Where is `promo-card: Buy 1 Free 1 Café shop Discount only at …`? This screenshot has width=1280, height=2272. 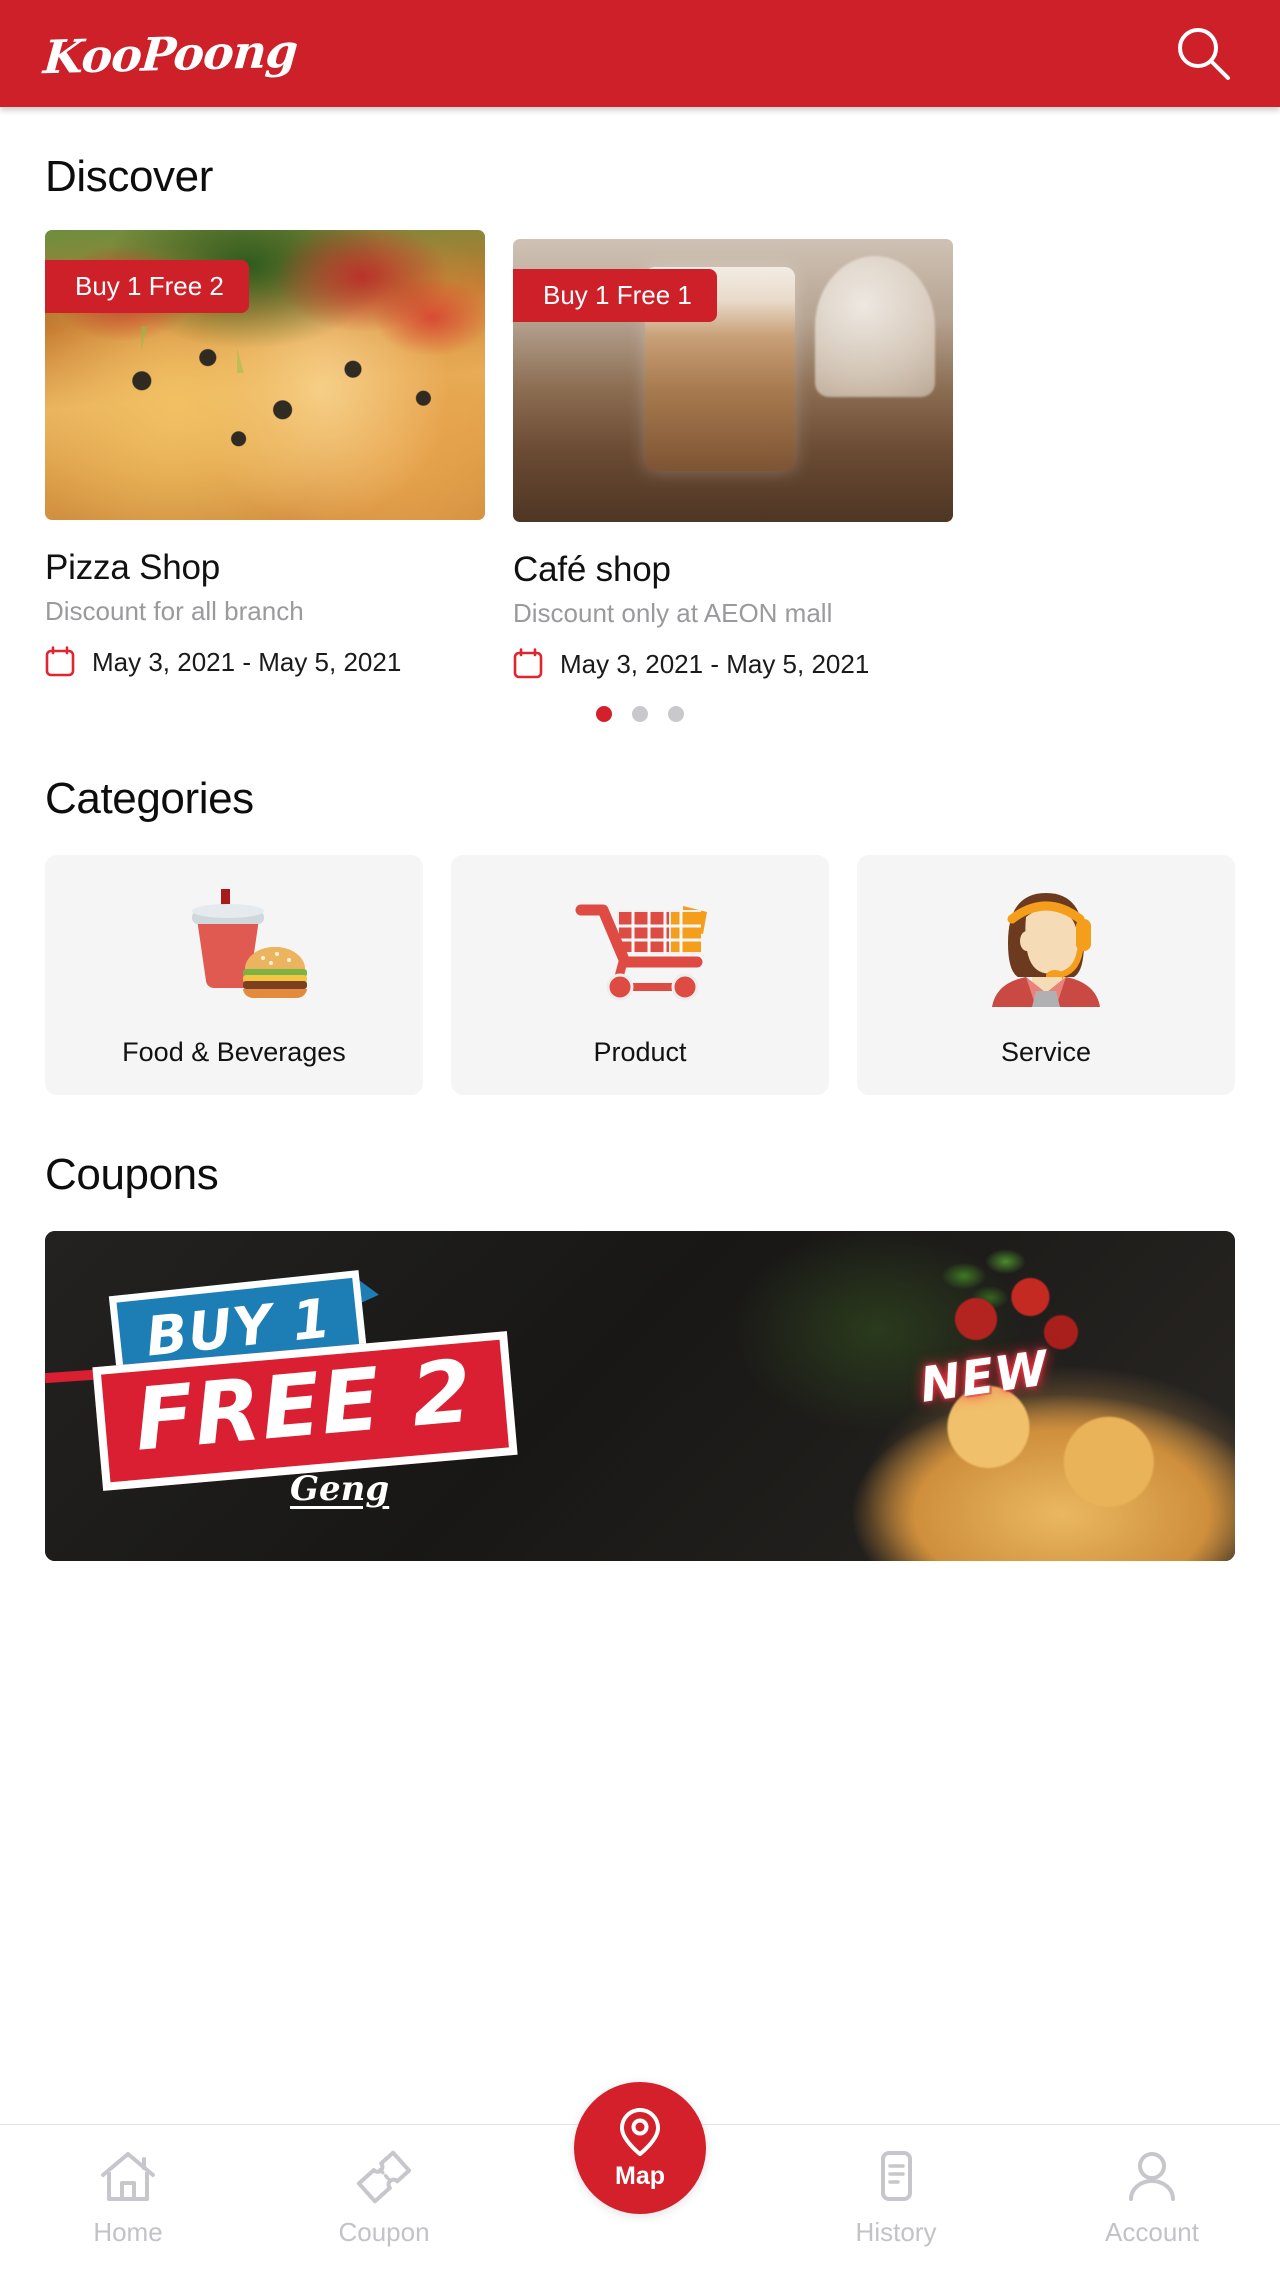 promo-card: Buy 1 Free 1 Café shop Discount only at … is located at coordinates (733, 455).